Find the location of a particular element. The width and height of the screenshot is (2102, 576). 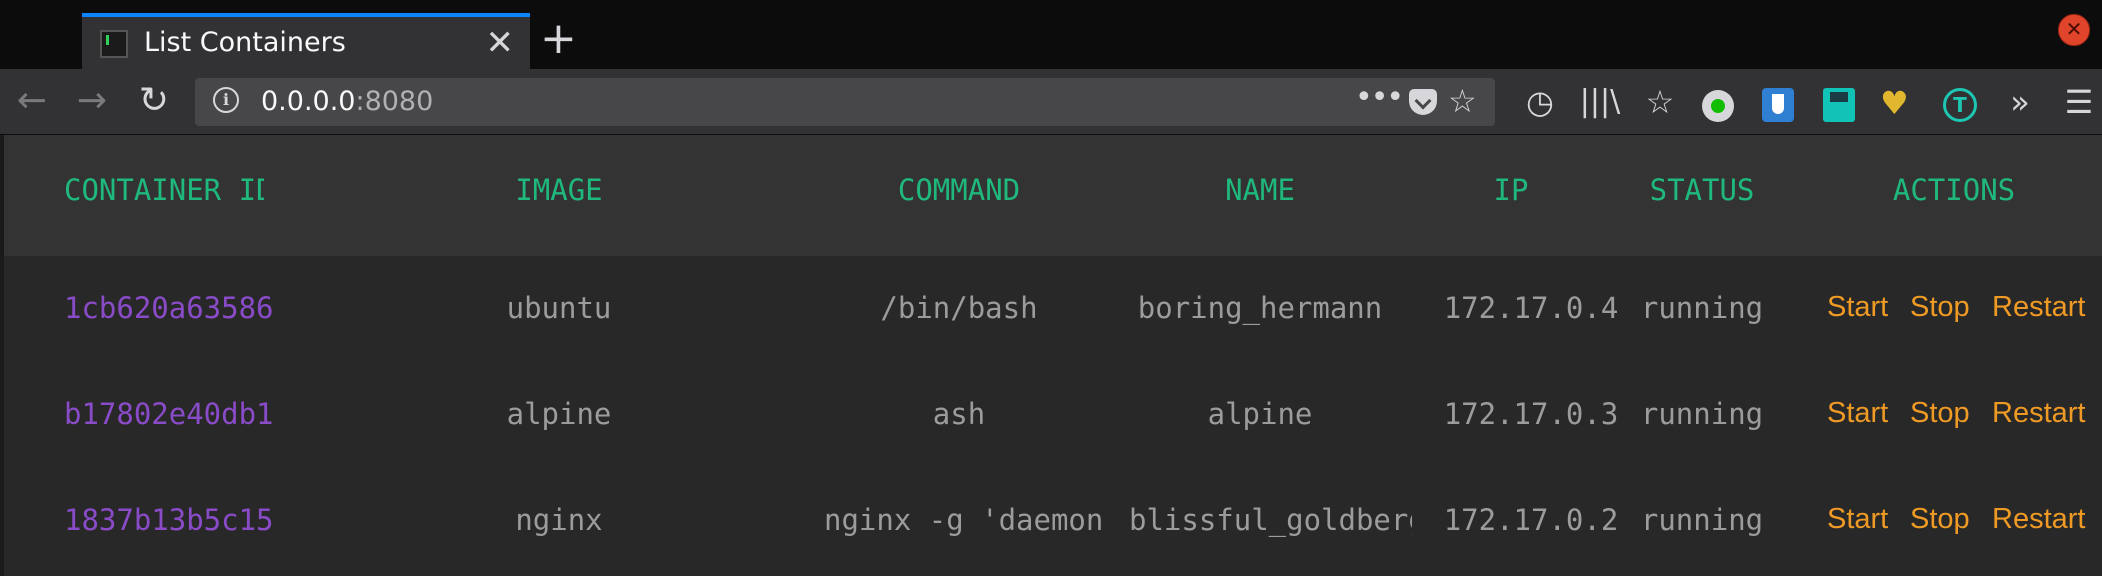

bookmark-star-icon: ☆ is located at coordinates (1462, 101).